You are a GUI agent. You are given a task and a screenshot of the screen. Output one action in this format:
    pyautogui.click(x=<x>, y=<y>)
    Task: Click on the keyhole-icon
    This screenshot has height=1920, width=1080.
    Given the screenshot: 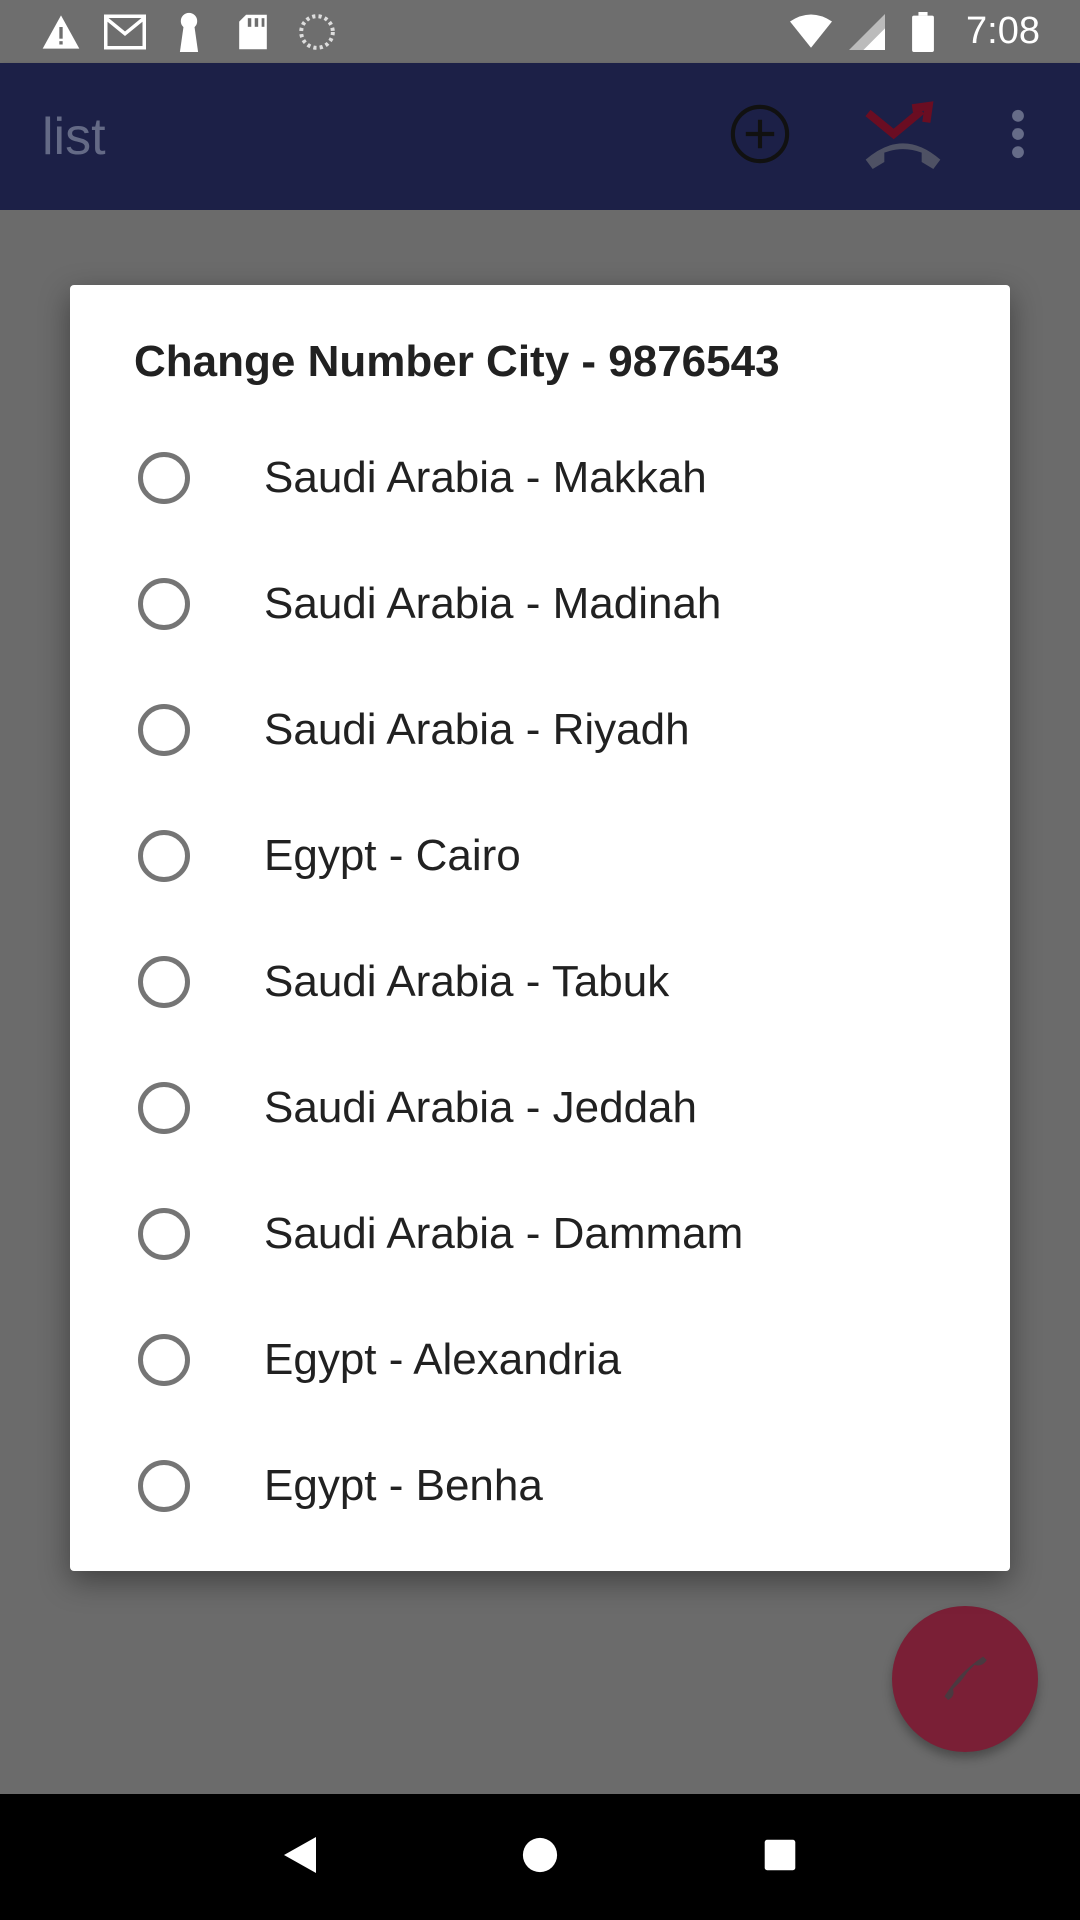 What is the action you would take?
    pyautogui.click(x=189, y=32)
    